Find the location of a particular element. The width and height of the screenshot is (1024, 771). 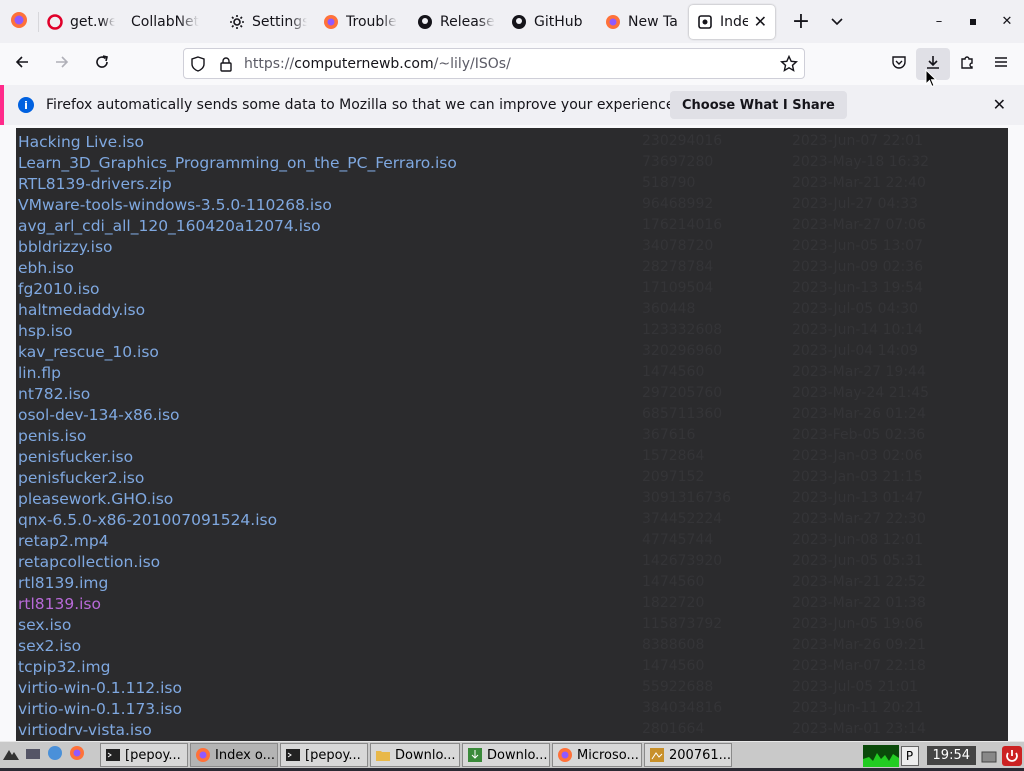

choose-what-i-share-button: Choose What I Share is located at coordinates (758, 105).